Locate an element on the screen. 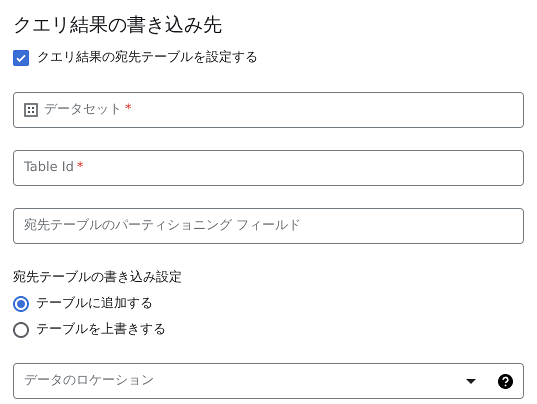 The image size is (537, 404). radio-label: テーブルを上書きする is located at coordinates (101, 330).